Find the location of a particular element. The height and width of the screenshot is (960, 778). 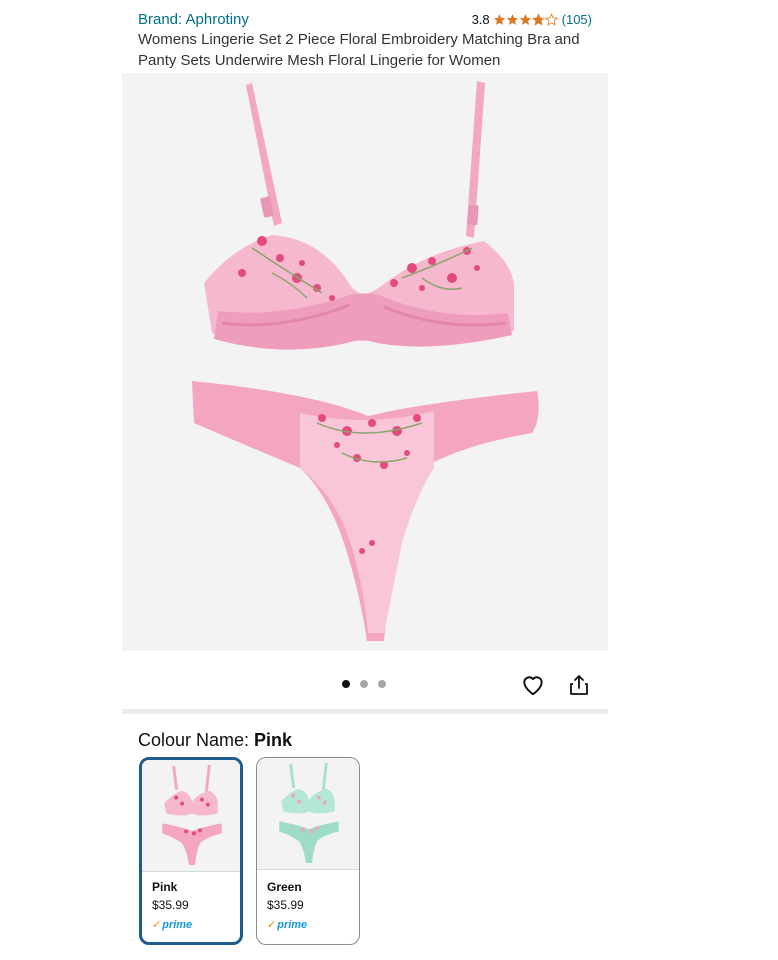

heart-icon is located at coordinates (533, 685).